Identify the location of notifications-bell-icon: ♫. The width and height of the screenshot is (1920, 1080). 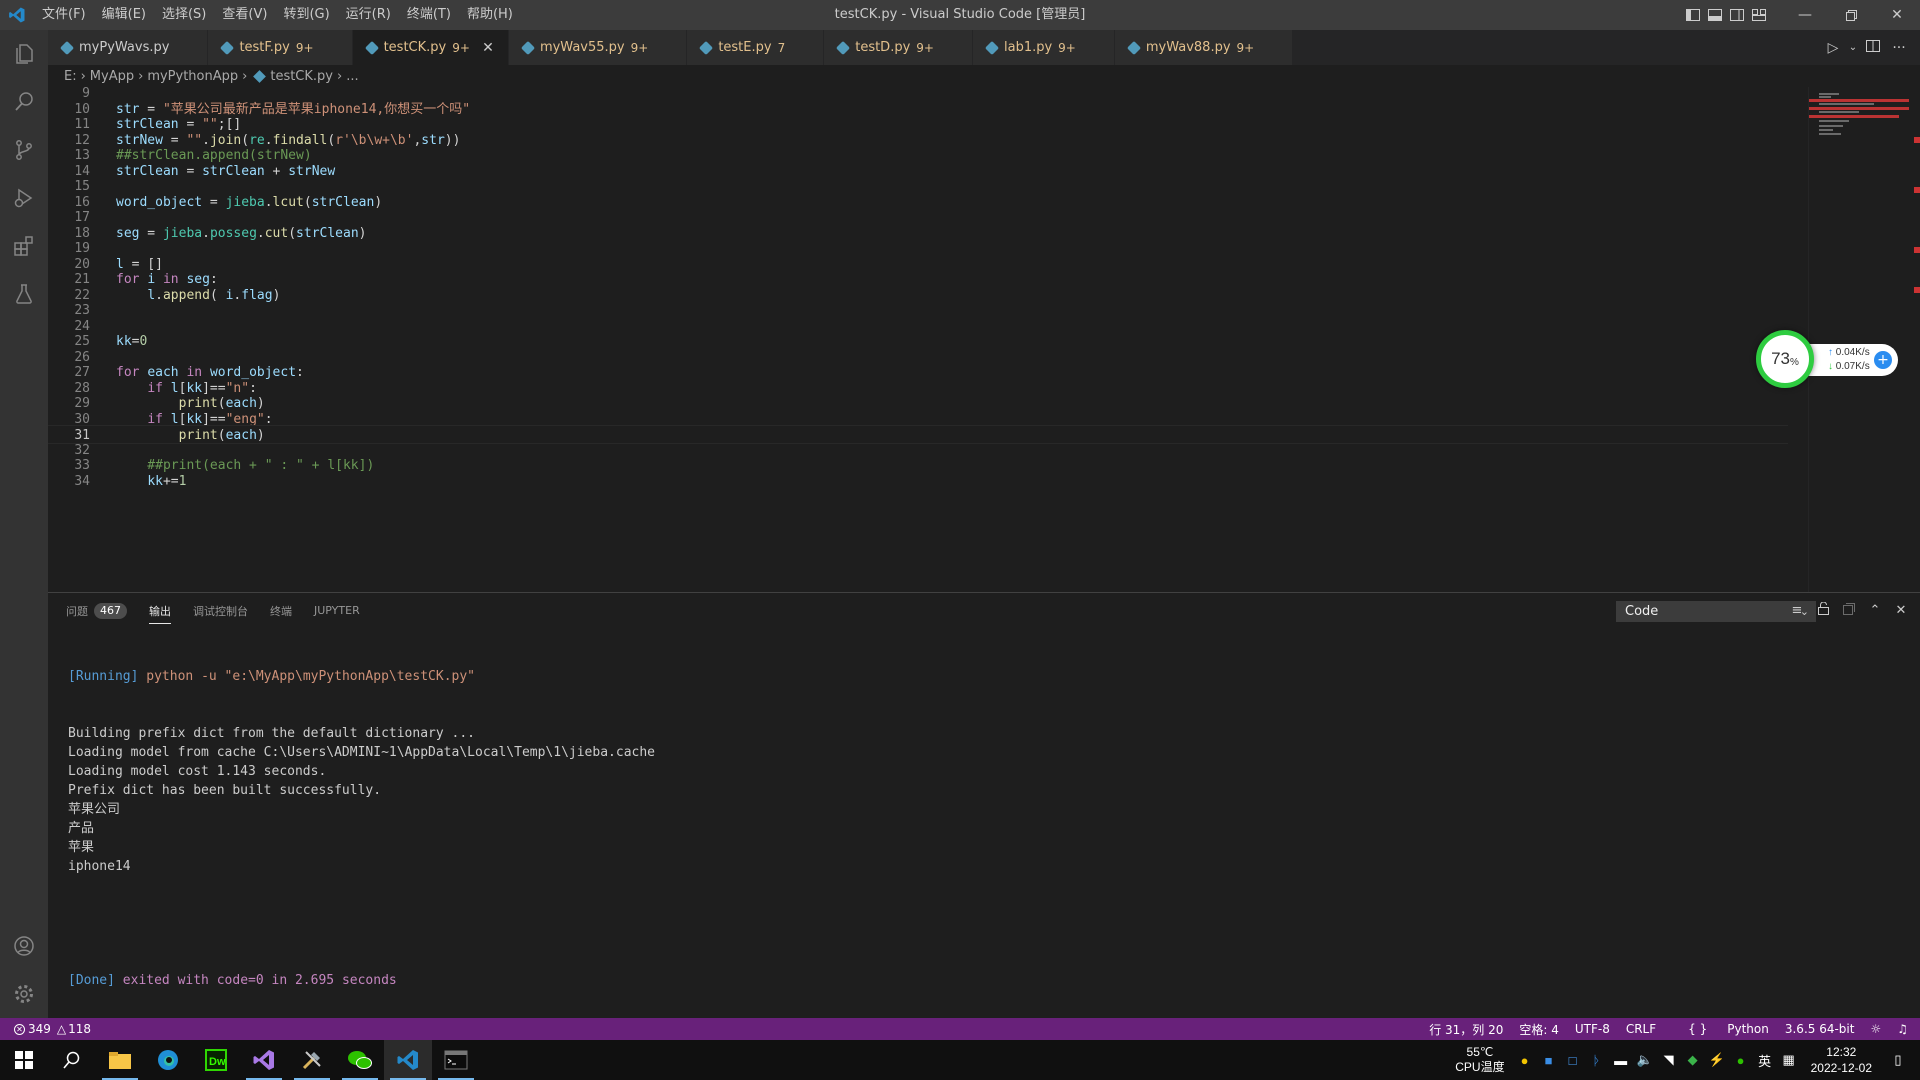
(1902, 1029).